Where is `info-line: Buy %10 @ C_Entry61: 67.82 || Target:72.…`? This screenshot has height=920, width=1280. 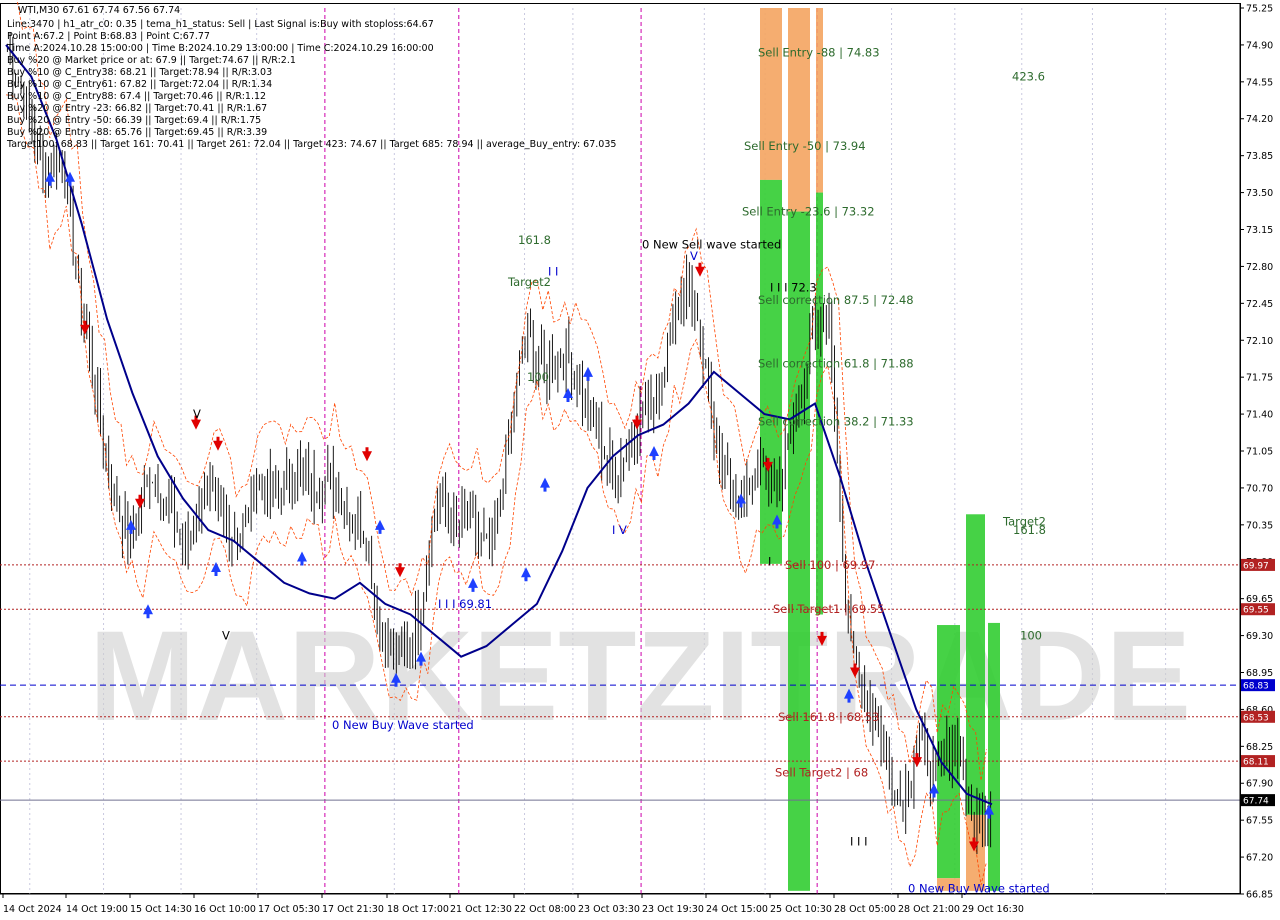
info-line: Buy %10 @ C_Entry61: 67.82 || Target:72.… is located at coordinates (139, 84).